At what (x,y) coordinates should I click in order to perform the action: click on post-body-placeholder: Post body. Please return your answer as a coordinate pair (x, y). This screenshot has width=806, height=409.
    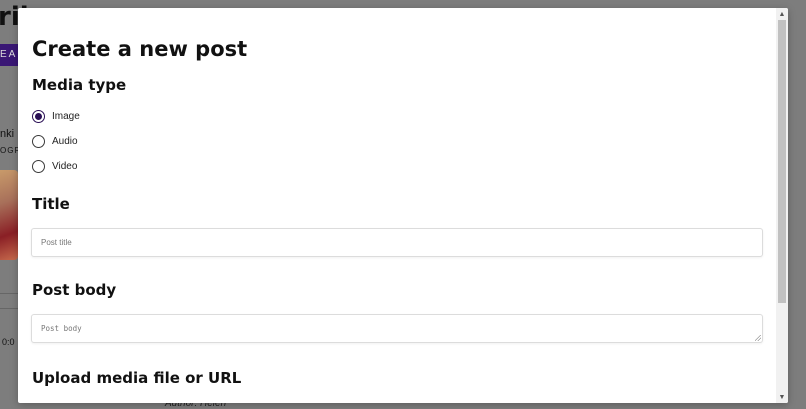
    Looking at the image, I should click on (61, 328).